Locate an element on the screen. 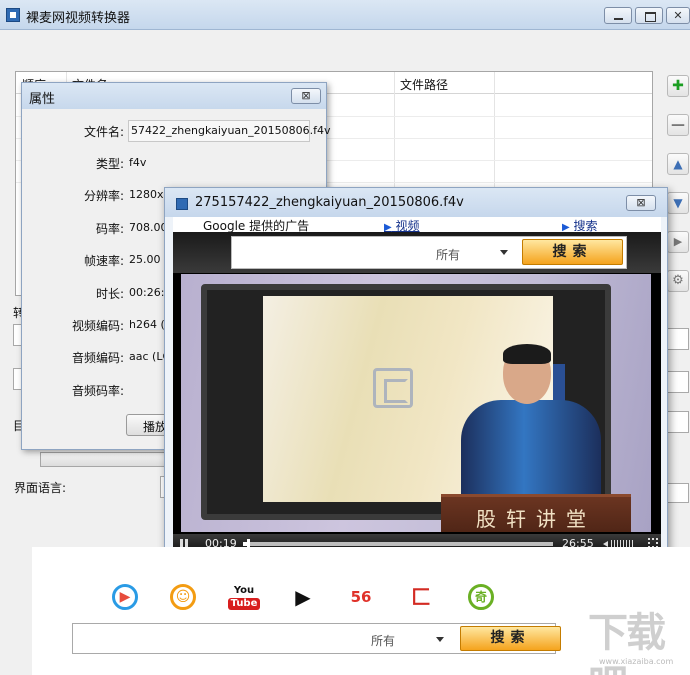 The width and height of the screenshot is (690, 675). qiyi-icon: 奇 is located at coordinates (481, 597).